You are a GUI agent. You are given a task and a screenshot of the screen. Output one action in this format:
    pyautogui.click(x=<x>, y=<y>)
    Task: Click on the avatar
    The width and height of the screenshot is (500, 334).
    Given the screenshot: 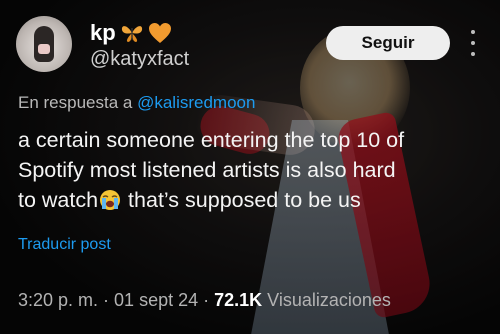 What is the action you would take?
    pyautogui.click(x=44, y=44)
    